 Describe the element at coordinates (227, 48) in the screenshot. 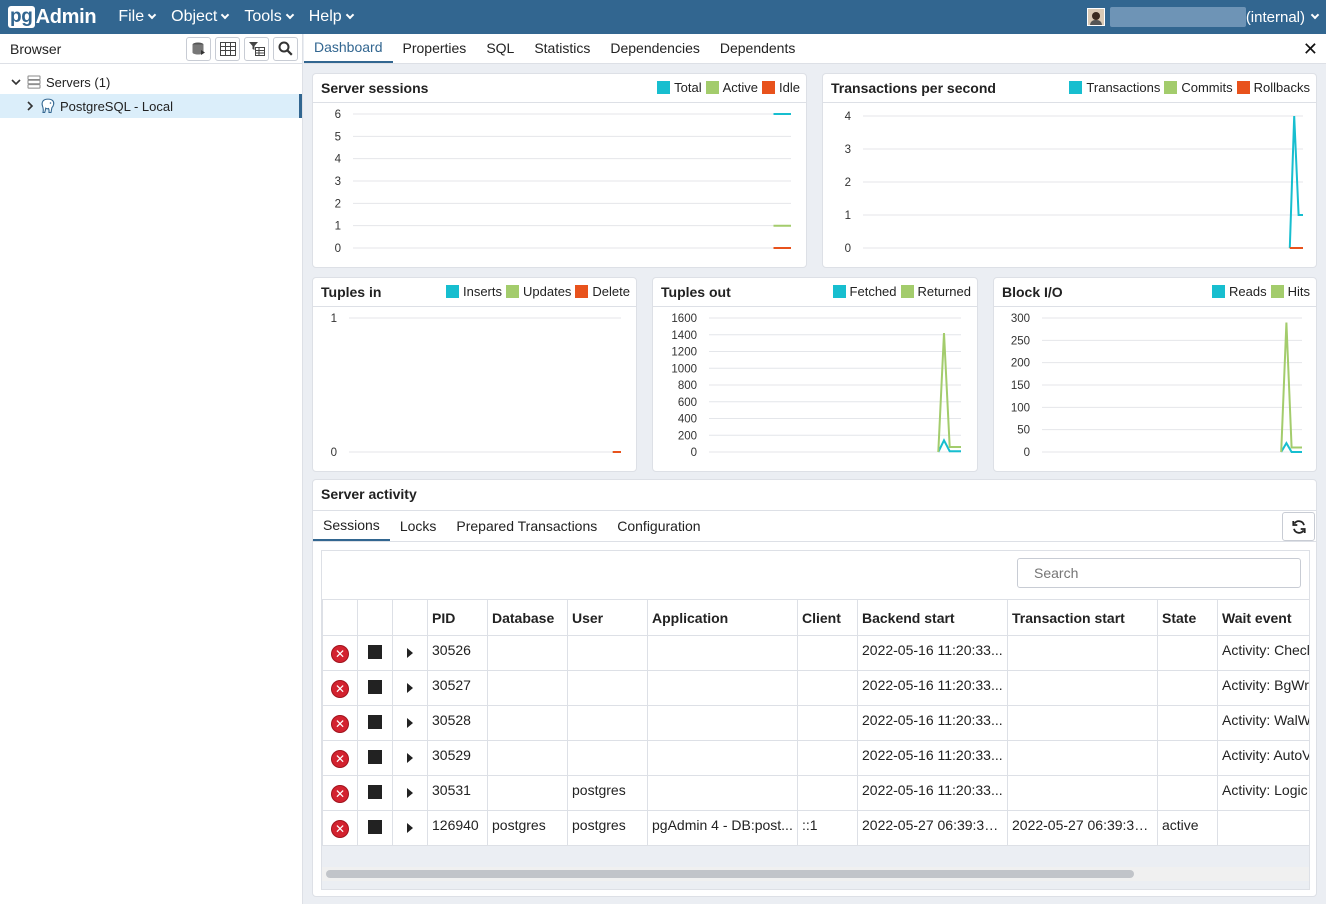

I see `view-data-button` at that location.